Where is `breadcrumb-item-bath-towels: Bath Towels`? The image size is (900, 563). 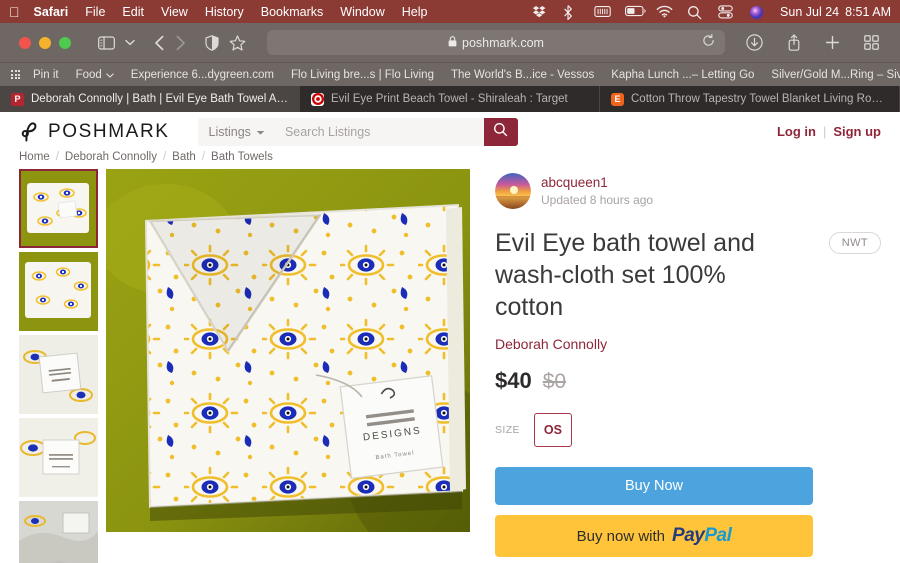
breadcrumb-item-bath-towels: Bath Towels is located at coordinates (242, 157).